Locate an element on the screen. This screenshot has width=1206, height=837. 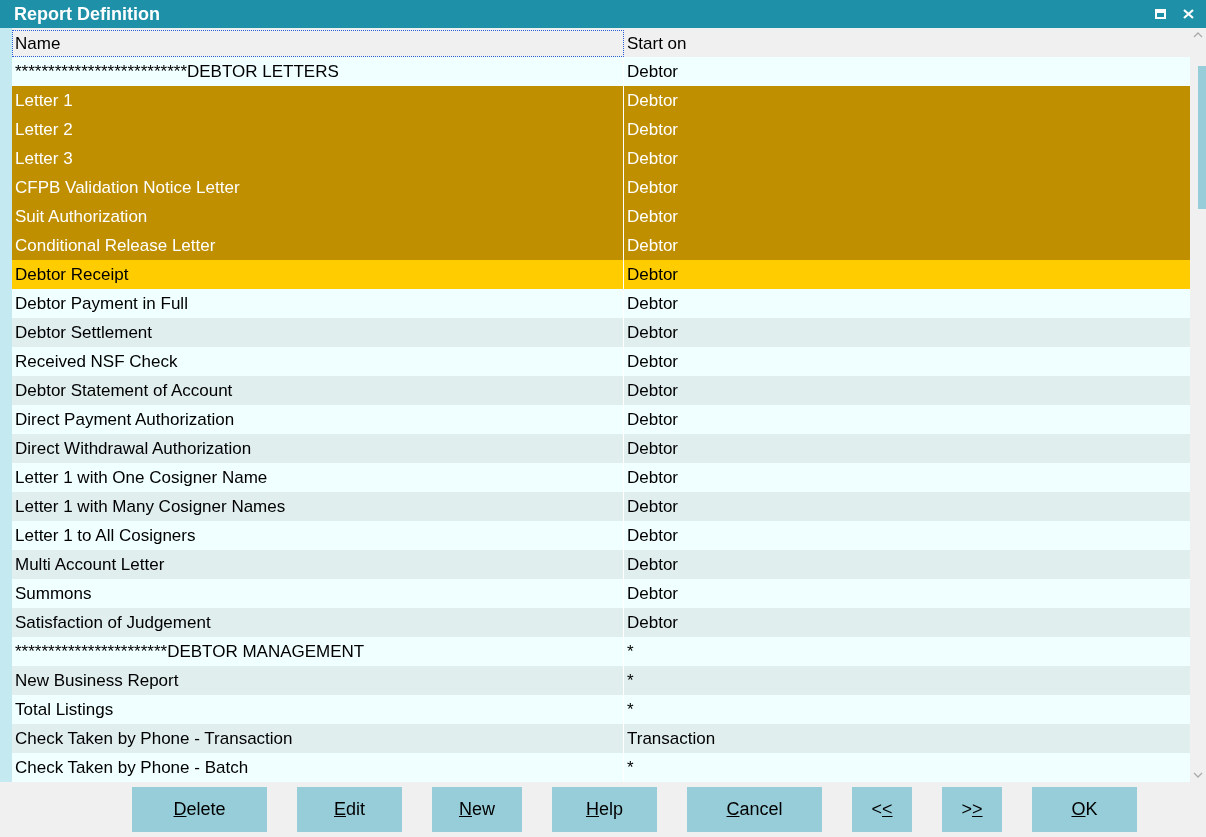
table-cell-text: Transaction is located at coordinates (671, 739).